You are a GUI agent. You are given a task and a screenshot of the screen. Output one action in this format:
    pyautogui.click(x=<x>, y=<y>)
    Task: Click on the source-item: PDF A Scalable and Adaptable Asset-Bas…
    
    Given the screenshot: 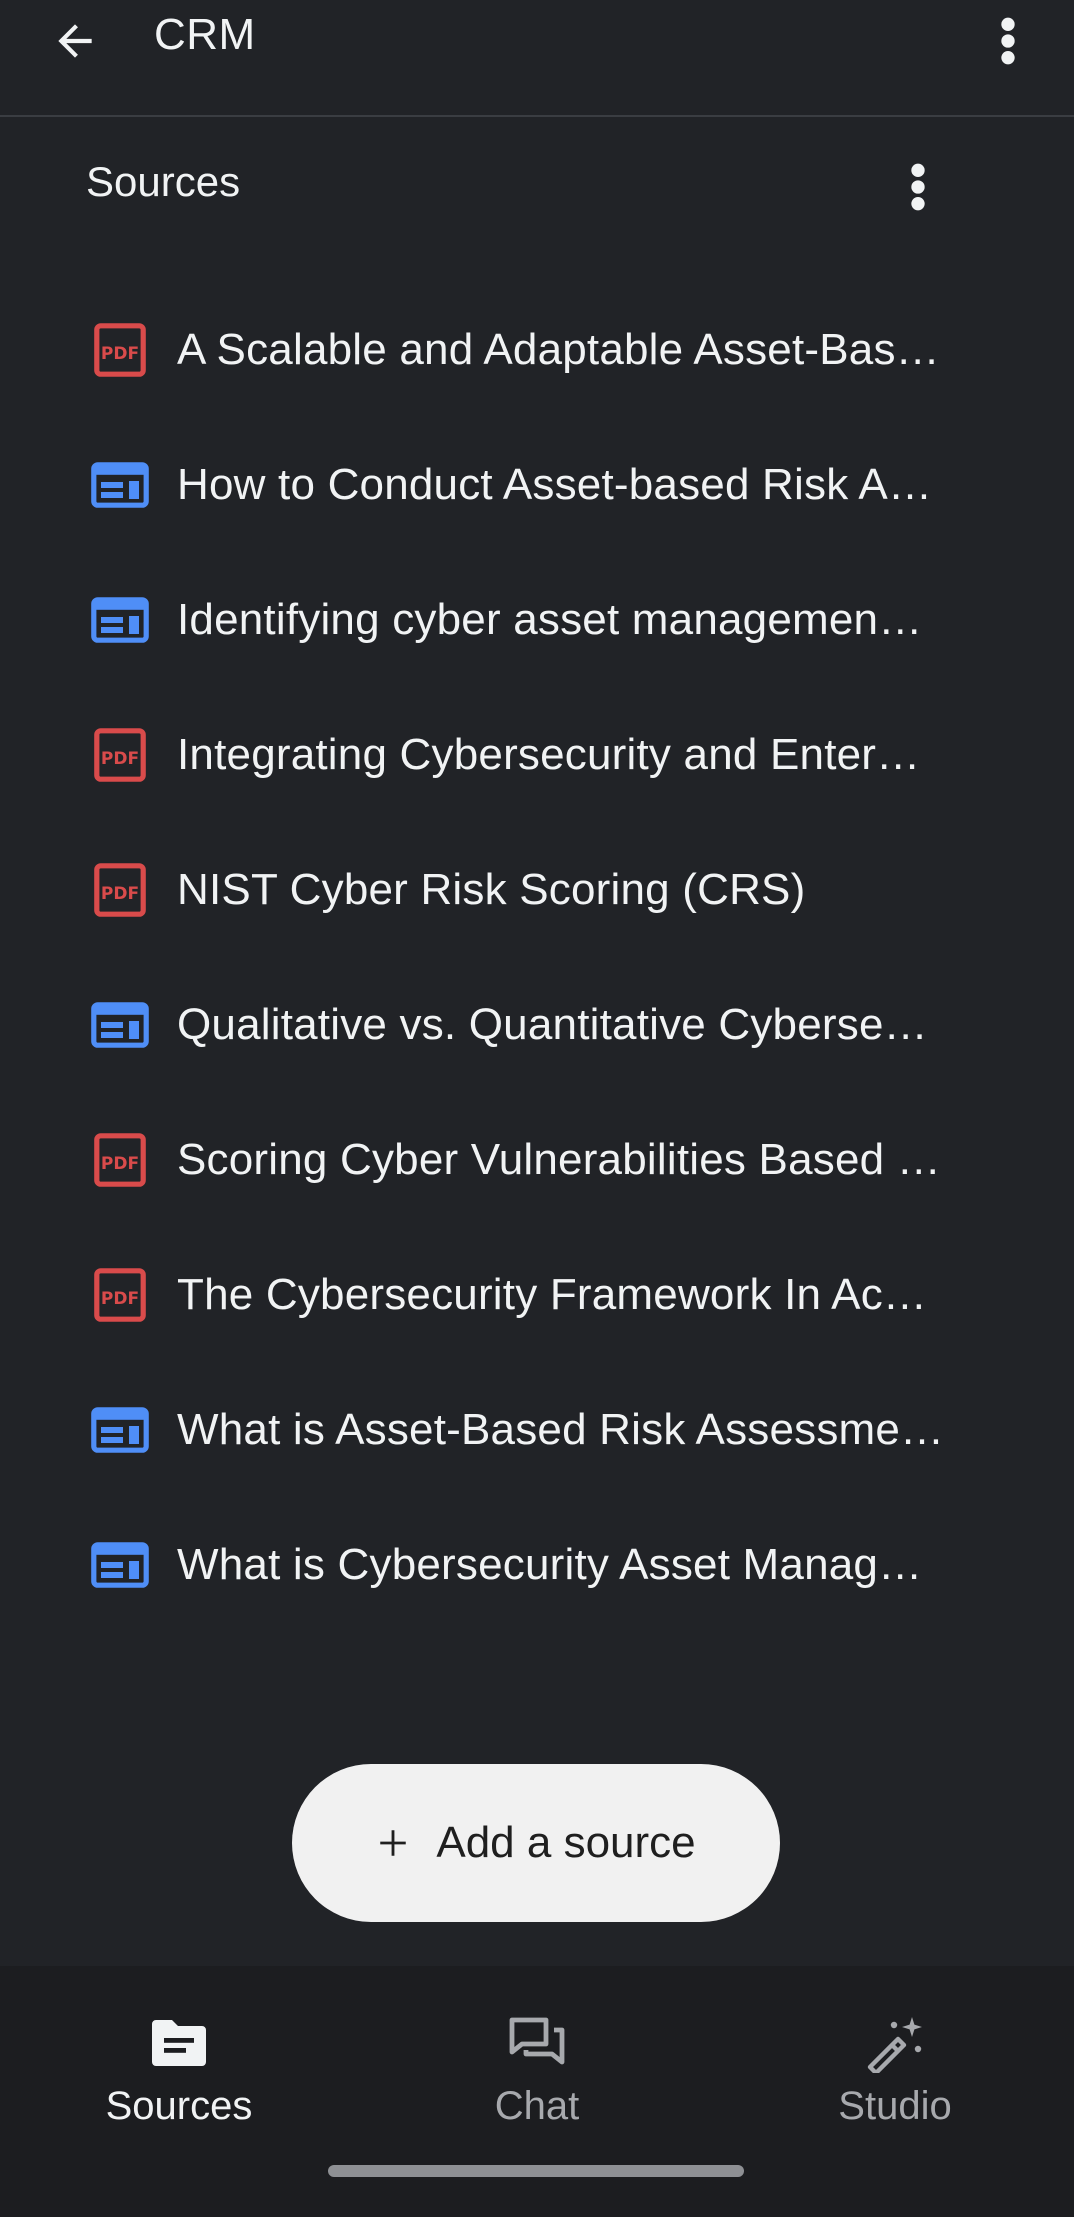 What is the action you would take?
    pyautogui.click(x=537, y=349)
    